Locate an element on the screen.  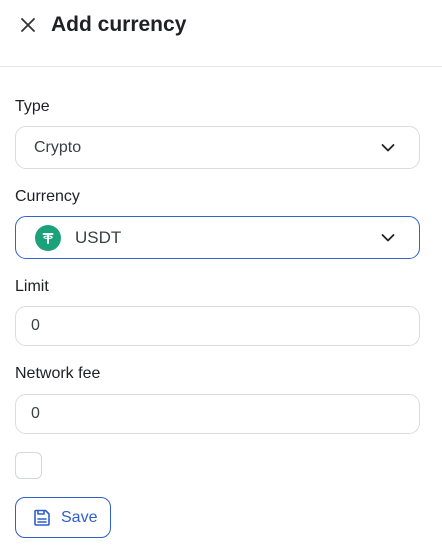
close-button is located at coordinates (28, 25).